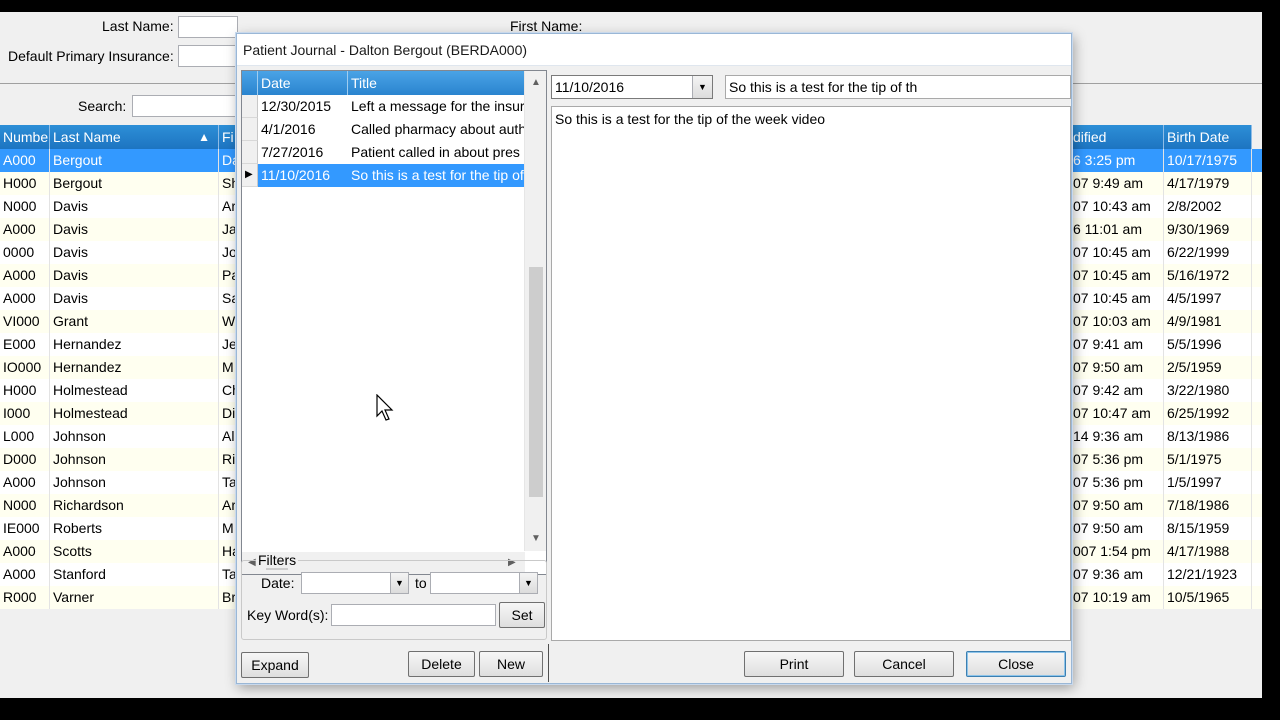 Image resolution: width=1280 pixels, height=720 pixels. What do you see at coordinates (134, 137) in the screenshot?
I see `column-header-last-name: Last Name ▲` at bounding box center [134, 137].